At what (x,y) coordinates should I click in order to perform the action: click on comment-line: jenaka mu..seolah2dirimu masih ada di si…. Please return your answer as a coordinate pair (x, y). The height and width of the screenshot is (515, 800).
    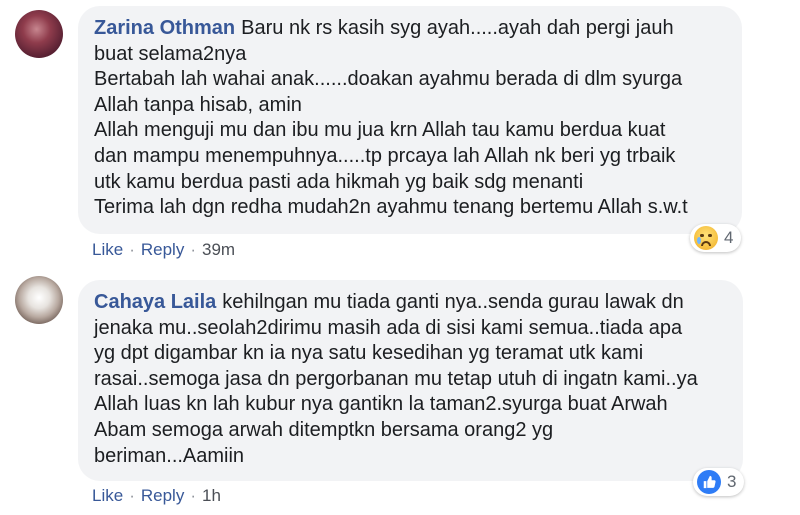
    Looking at the image, I should click on (388, 327).